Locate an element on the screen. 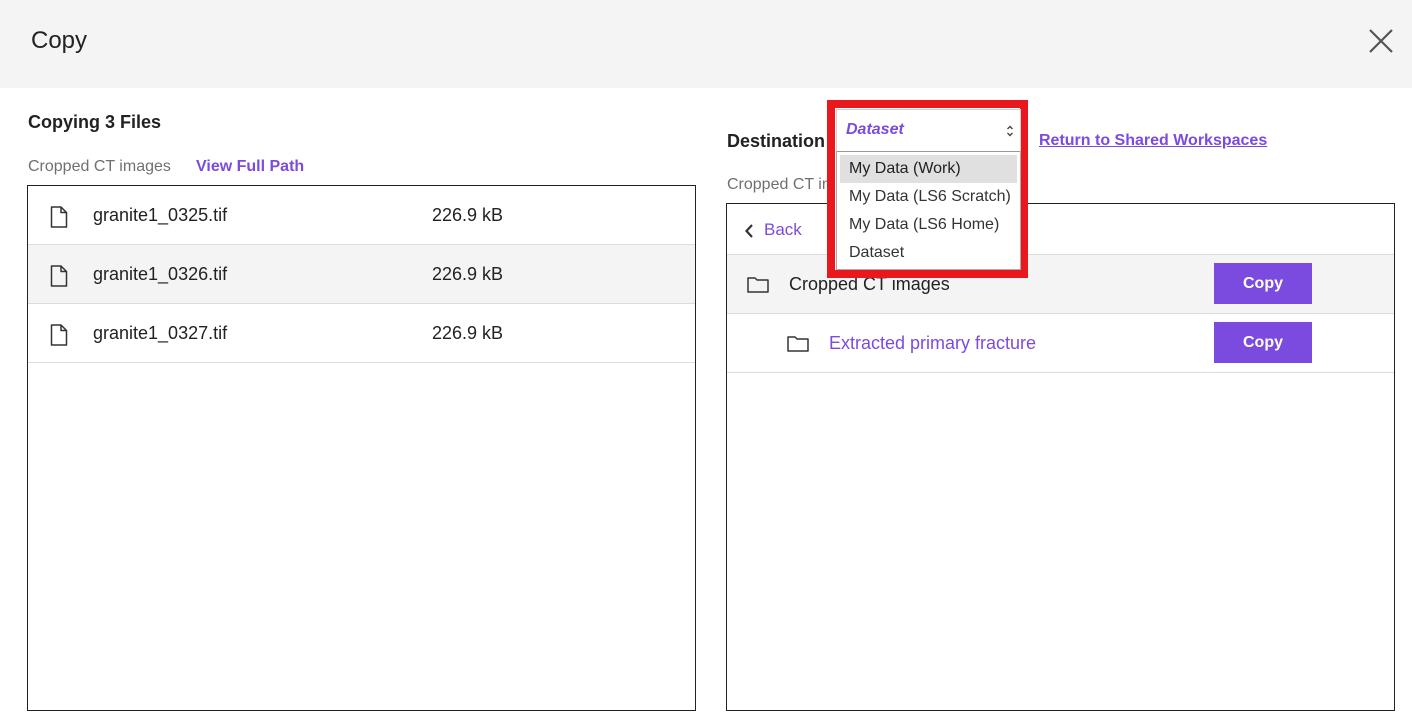  chevron-left-icon is located at coordinates (749, 231).